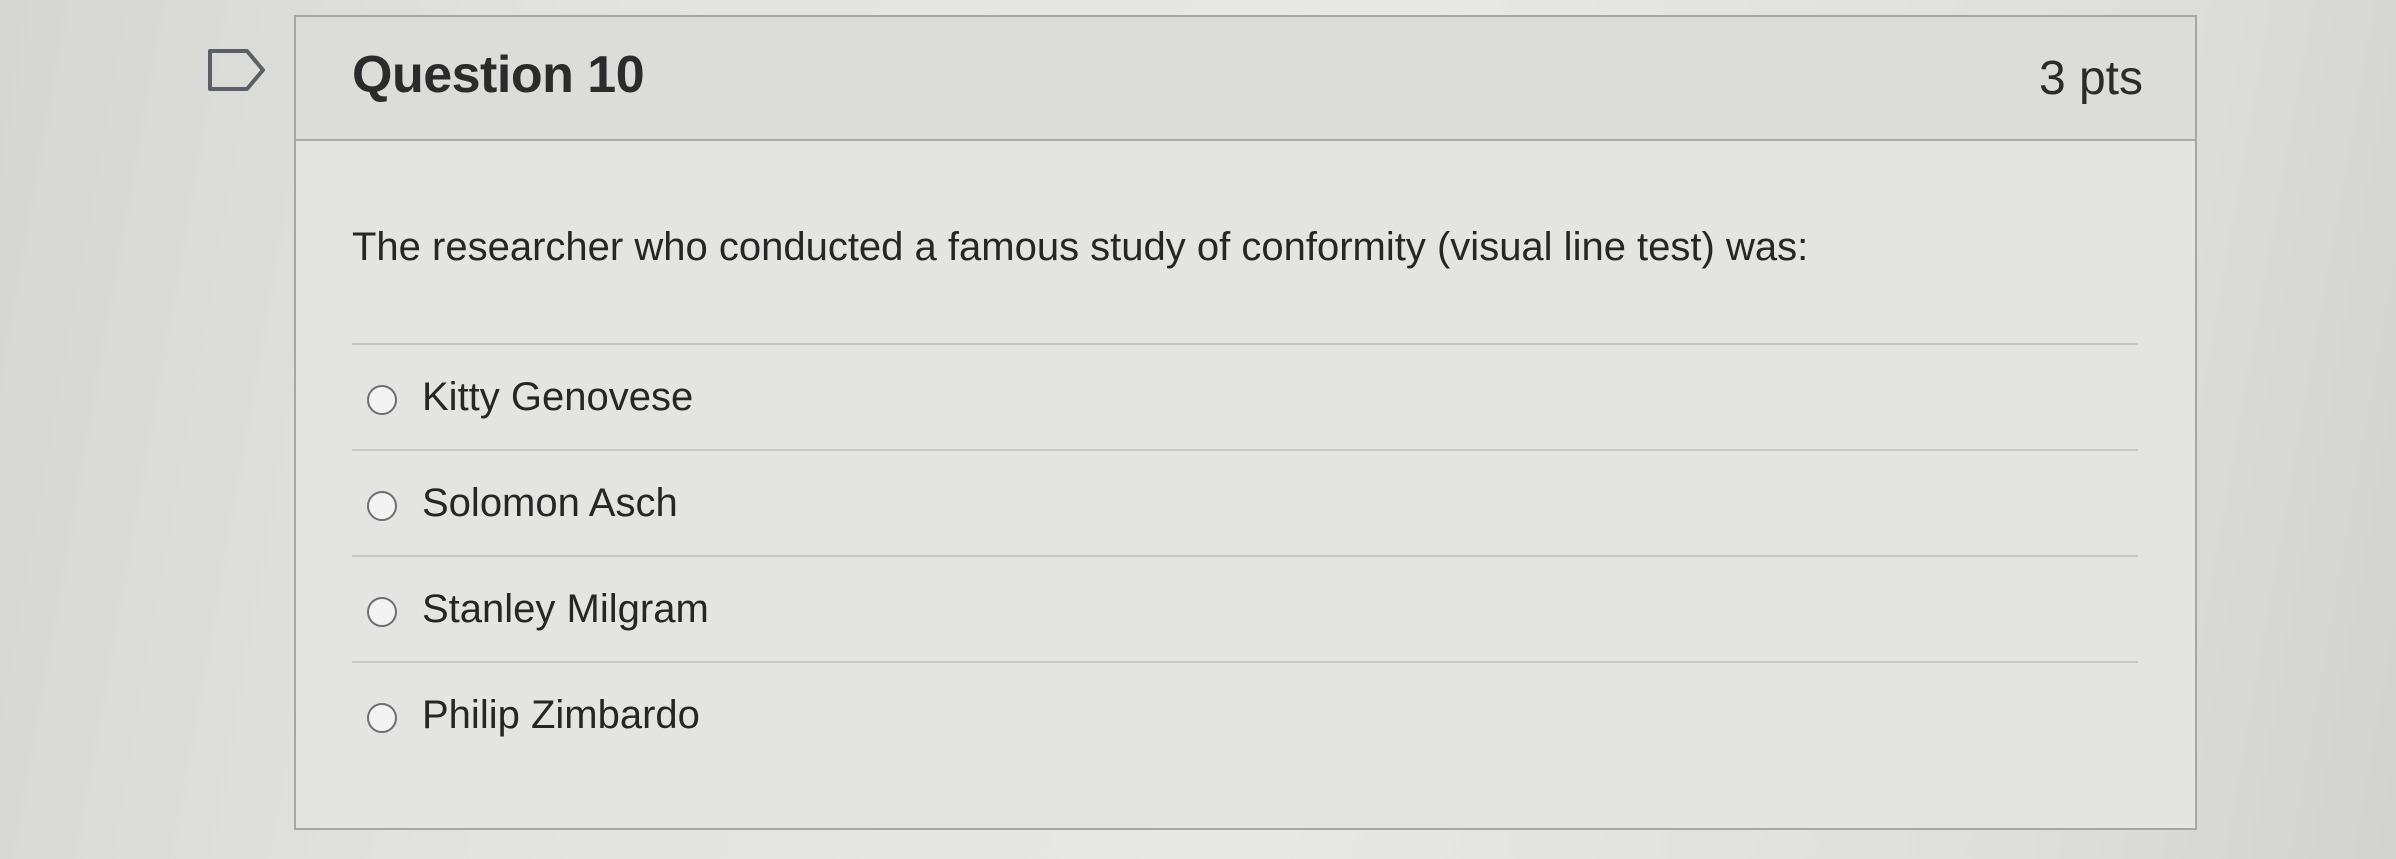 The height and width of the screenshot is (859, 2396). I want to click on answer-option: Stanley Milgram, so click(1245, 608).